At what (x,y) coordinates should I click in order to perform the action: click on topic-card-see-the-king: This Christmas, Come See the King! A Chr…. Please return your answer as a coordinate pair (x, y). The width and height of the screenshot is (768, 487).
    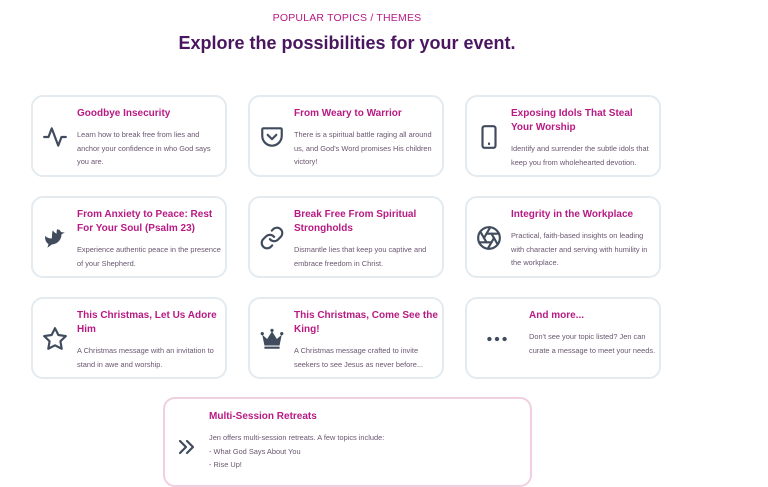
    Looking at the image, I should click on (346, 338).